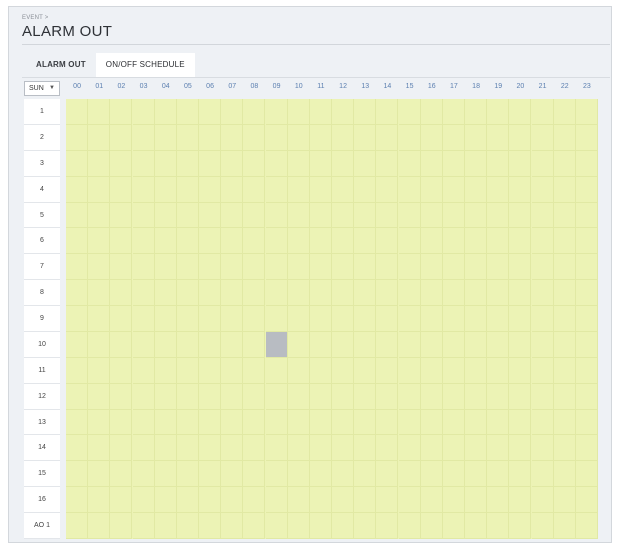 The image size is (621, 548). Describe the element at coordinates (498, 86) in the screenshot. I see `hour-label: 19` at that location.